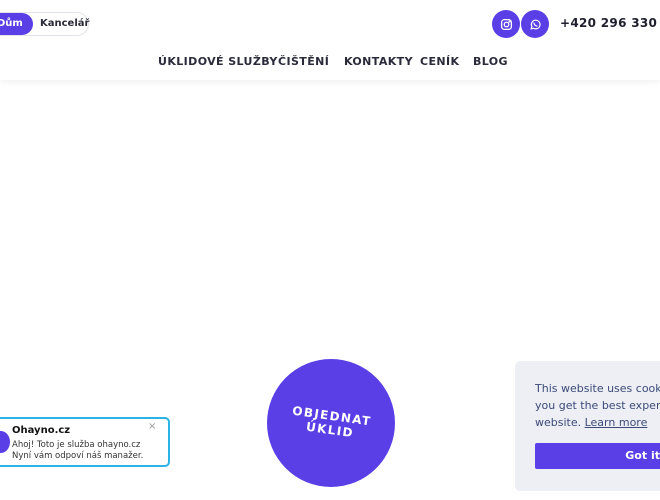 The width and height of the screenshot is (660, 500). Describe the element at coordinates (378, 61) in the screenshot. I see `nav-item-contacts: KONTAKTY` at that location.